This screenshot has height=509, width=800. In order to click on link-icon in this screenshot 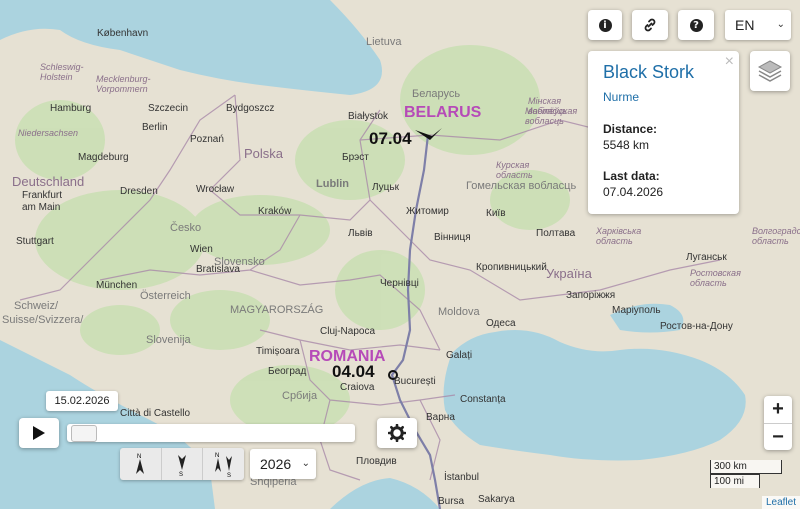, I will do `click(650, 25)`.